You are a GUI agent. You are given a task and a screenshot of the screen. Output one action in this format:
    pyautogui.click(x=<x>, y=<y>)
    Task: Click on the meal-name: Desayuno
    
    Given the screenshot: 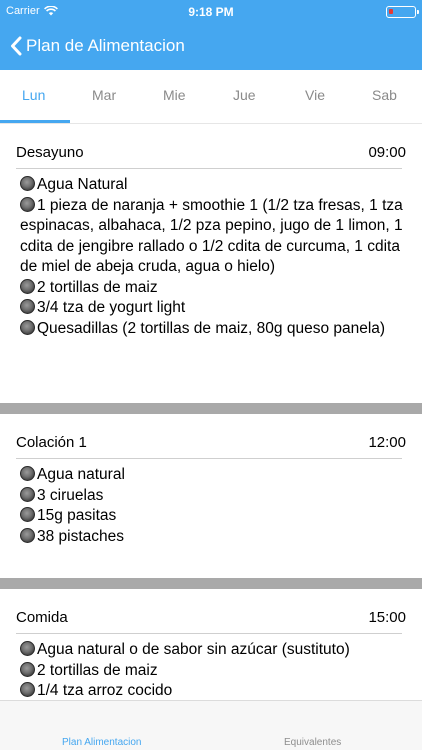 What is the action you would take?
    pyautogui.click(x=50, y=152)
    